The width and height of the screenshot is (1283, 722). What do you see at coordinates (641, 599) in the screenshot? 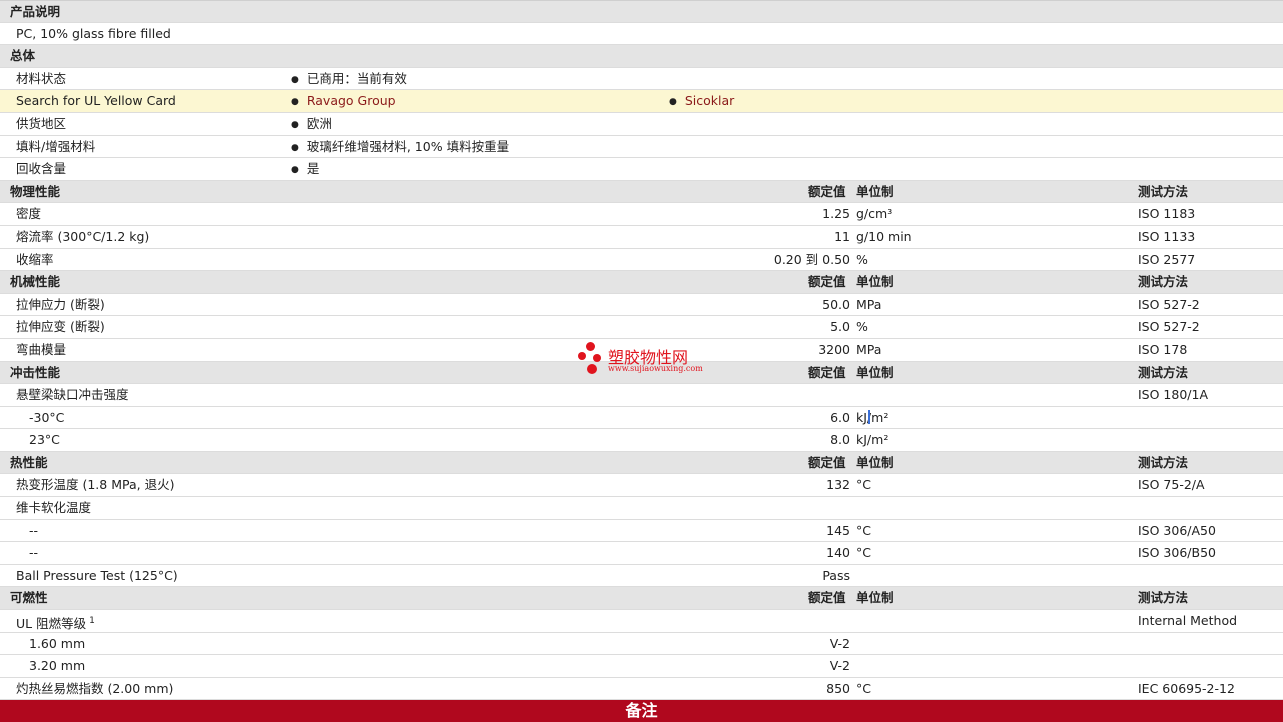
I see `section-header-flammability: 可燃性 额定值 单位制 测试方法` at bounding box center [641, 599].